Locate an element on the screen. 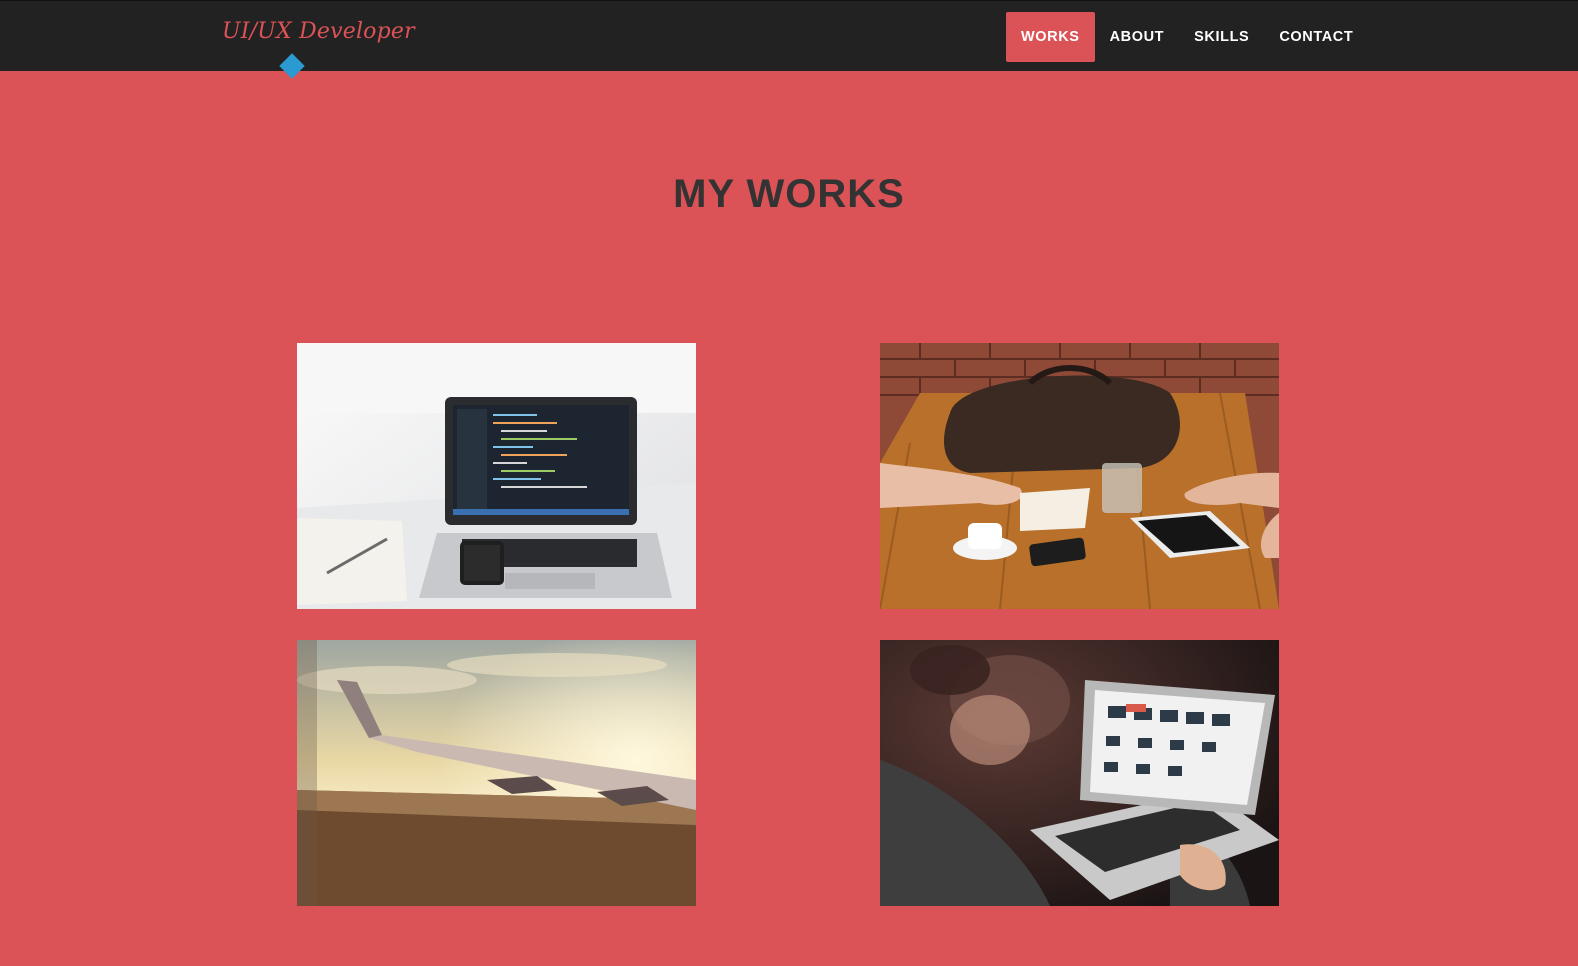 This screenshot has width=1578, height=966. work-item-meeting-table is located at coordinates (1079, 476).